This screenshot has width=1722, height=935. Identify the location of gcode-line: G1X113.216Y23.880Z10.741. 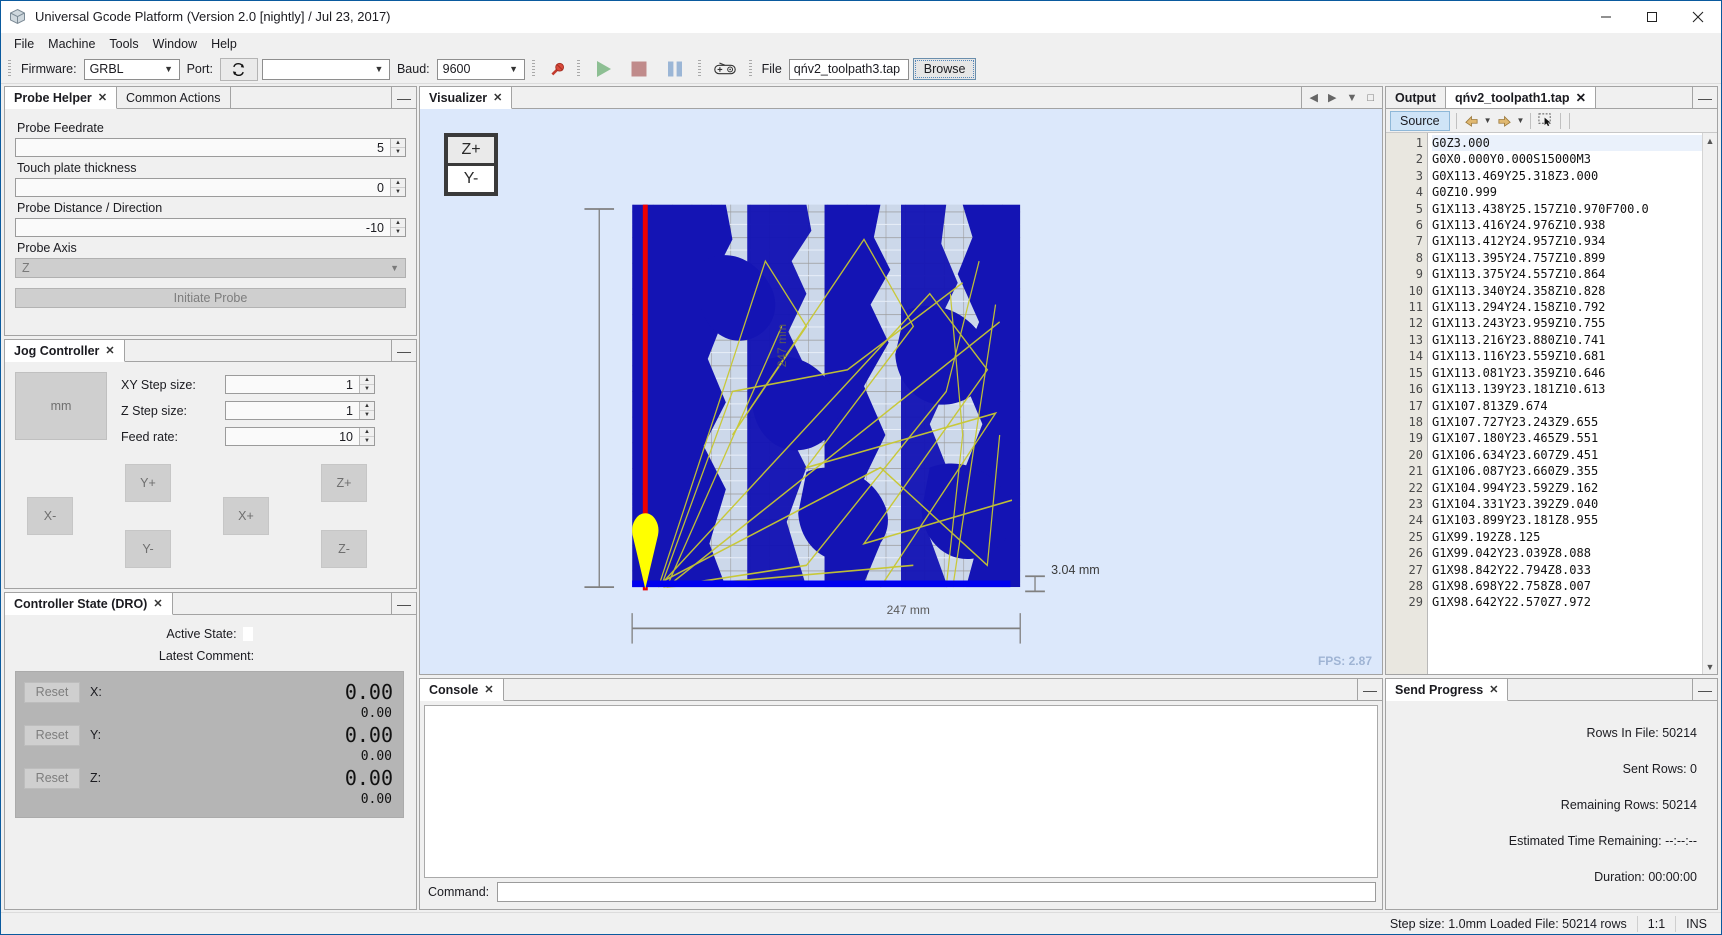
(1567, 340).